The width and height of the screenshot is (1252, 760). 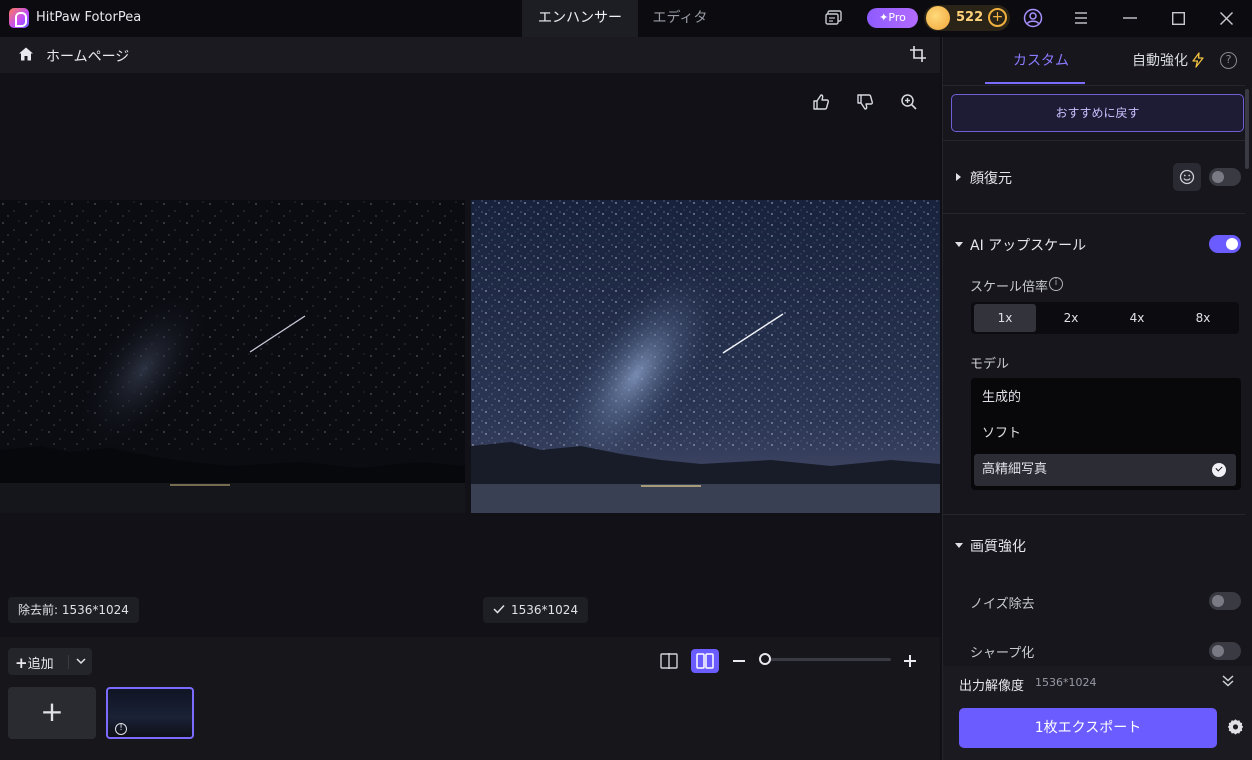 I want to click on maximize-icon, so click(x=1178, y=18).